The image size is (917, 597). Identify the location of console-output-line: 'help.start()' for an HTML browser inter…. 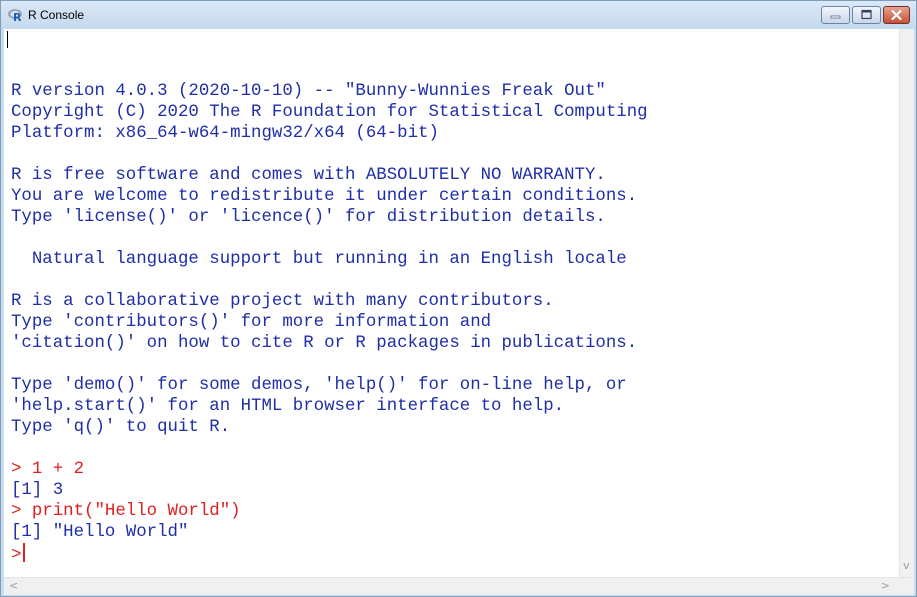
(288, 406).